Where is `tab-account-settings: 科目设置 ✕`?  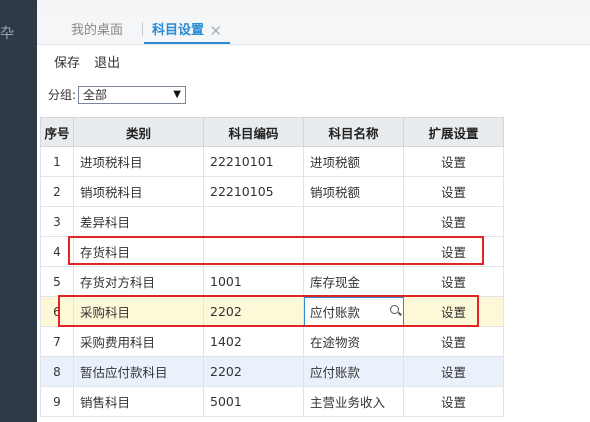
tab-account-settings: 科目设置 ✕ is located at coordinates (187, 28).